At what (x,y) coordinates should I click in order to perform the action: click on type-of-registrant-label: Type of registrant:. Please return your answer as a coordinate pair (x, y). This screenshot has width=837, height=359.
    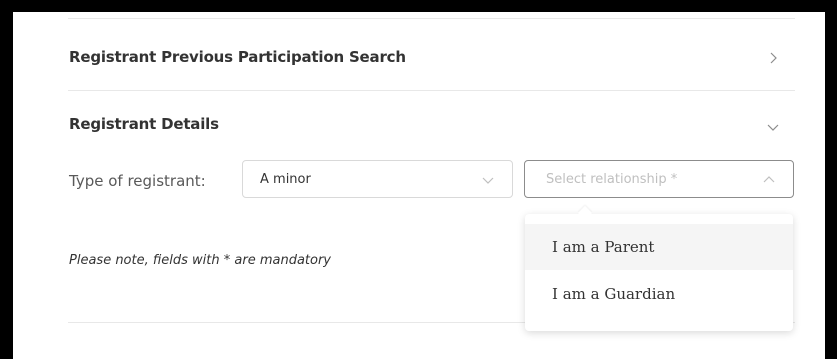
    Looking at the image, I should click on (137, 181).